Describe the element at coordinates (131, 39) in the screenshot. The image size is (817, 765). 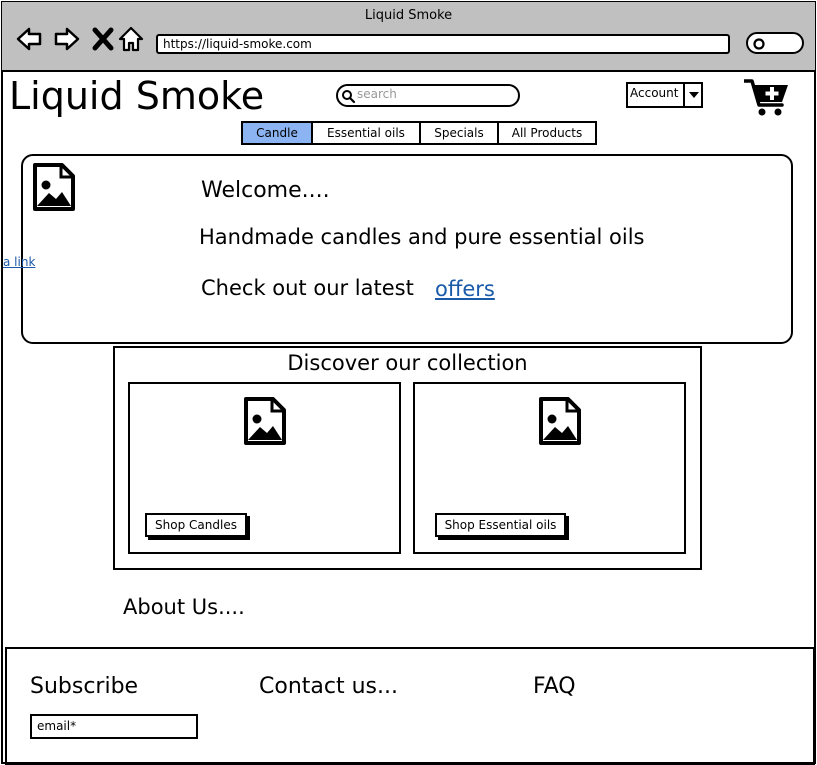
I see `home-icon` at that location.